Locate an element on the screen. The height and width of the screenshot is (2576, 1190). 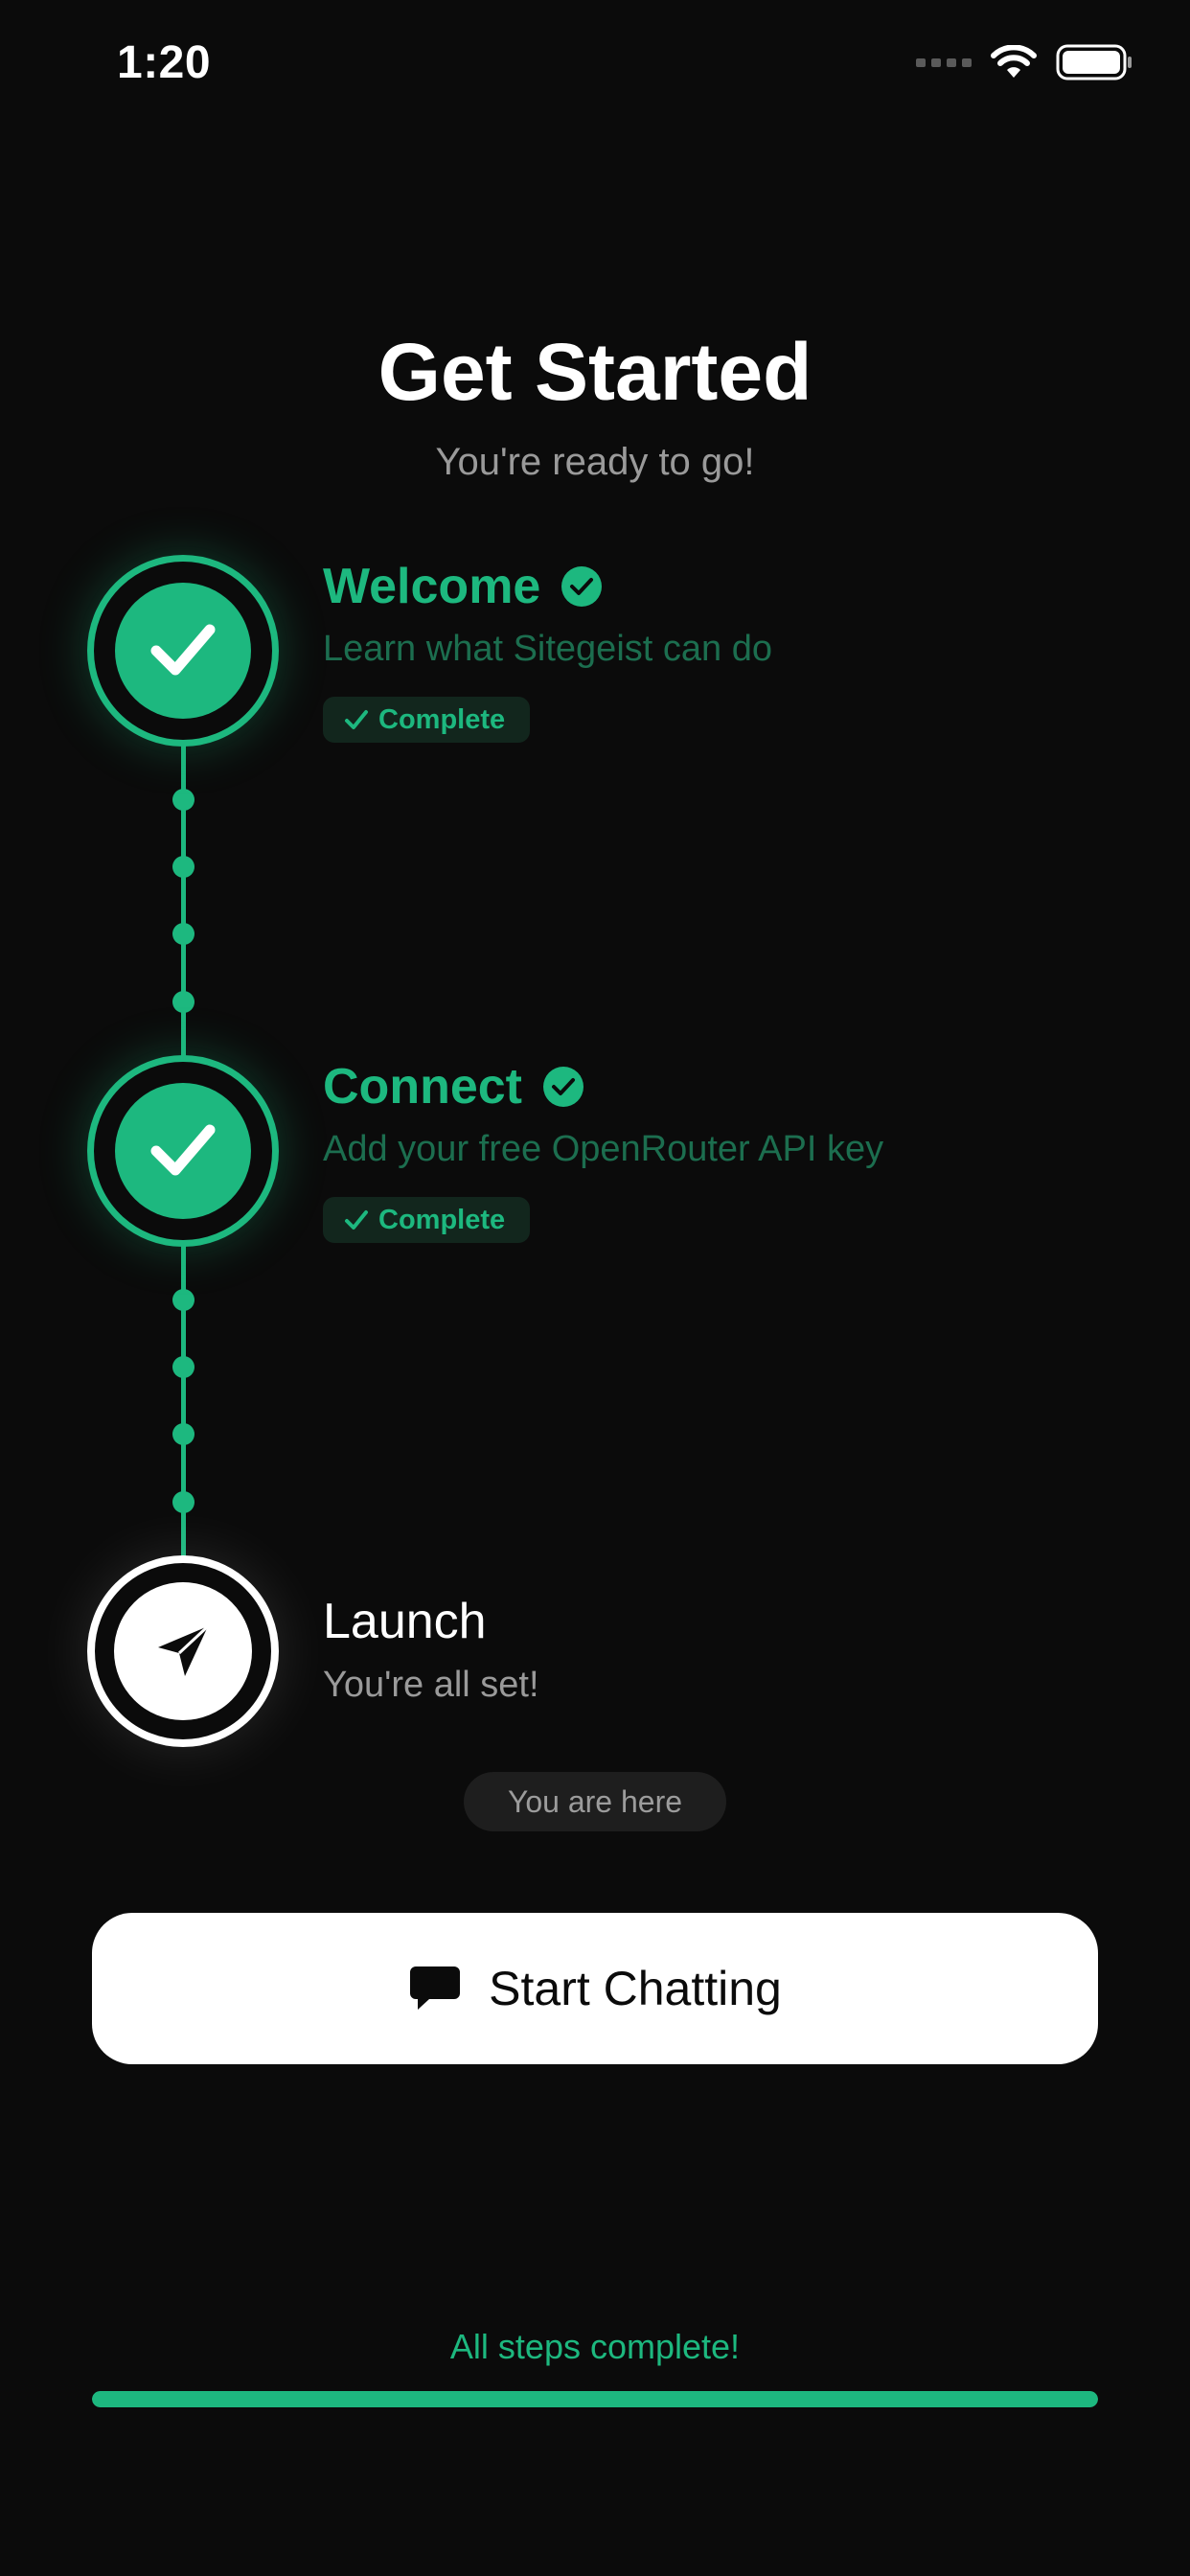
step-connect-description: Add your free OpenRouter API key is located at coordinates (604, 1149).